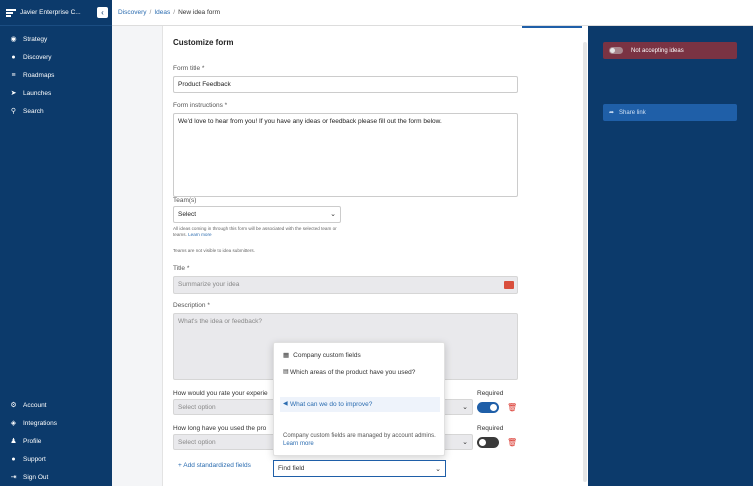 This screenshot has width=753, height=486. I want to click on sidebar-item-strategy: ◉ Strategy, so click(56, 39).